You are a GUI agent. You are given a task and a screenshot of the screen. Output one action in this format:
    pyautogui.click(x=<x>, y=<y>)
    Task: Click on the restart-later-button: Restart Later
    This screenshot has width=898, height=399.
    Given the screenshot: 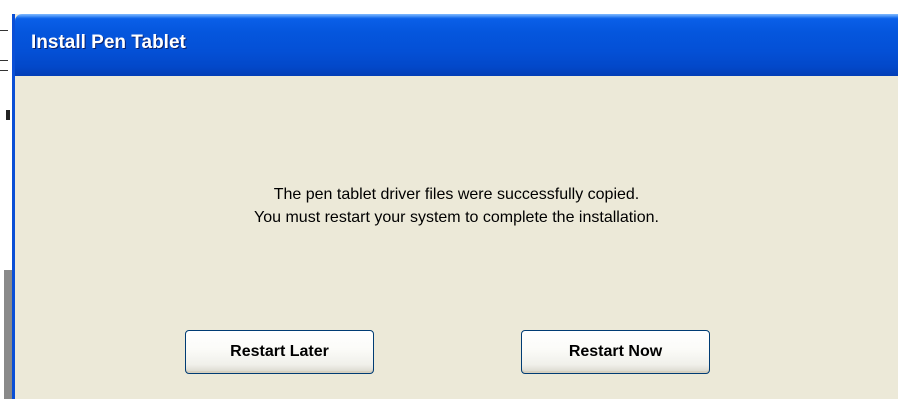 What is the action you would take?
    pyautogui.click(x=279, y=352)
    